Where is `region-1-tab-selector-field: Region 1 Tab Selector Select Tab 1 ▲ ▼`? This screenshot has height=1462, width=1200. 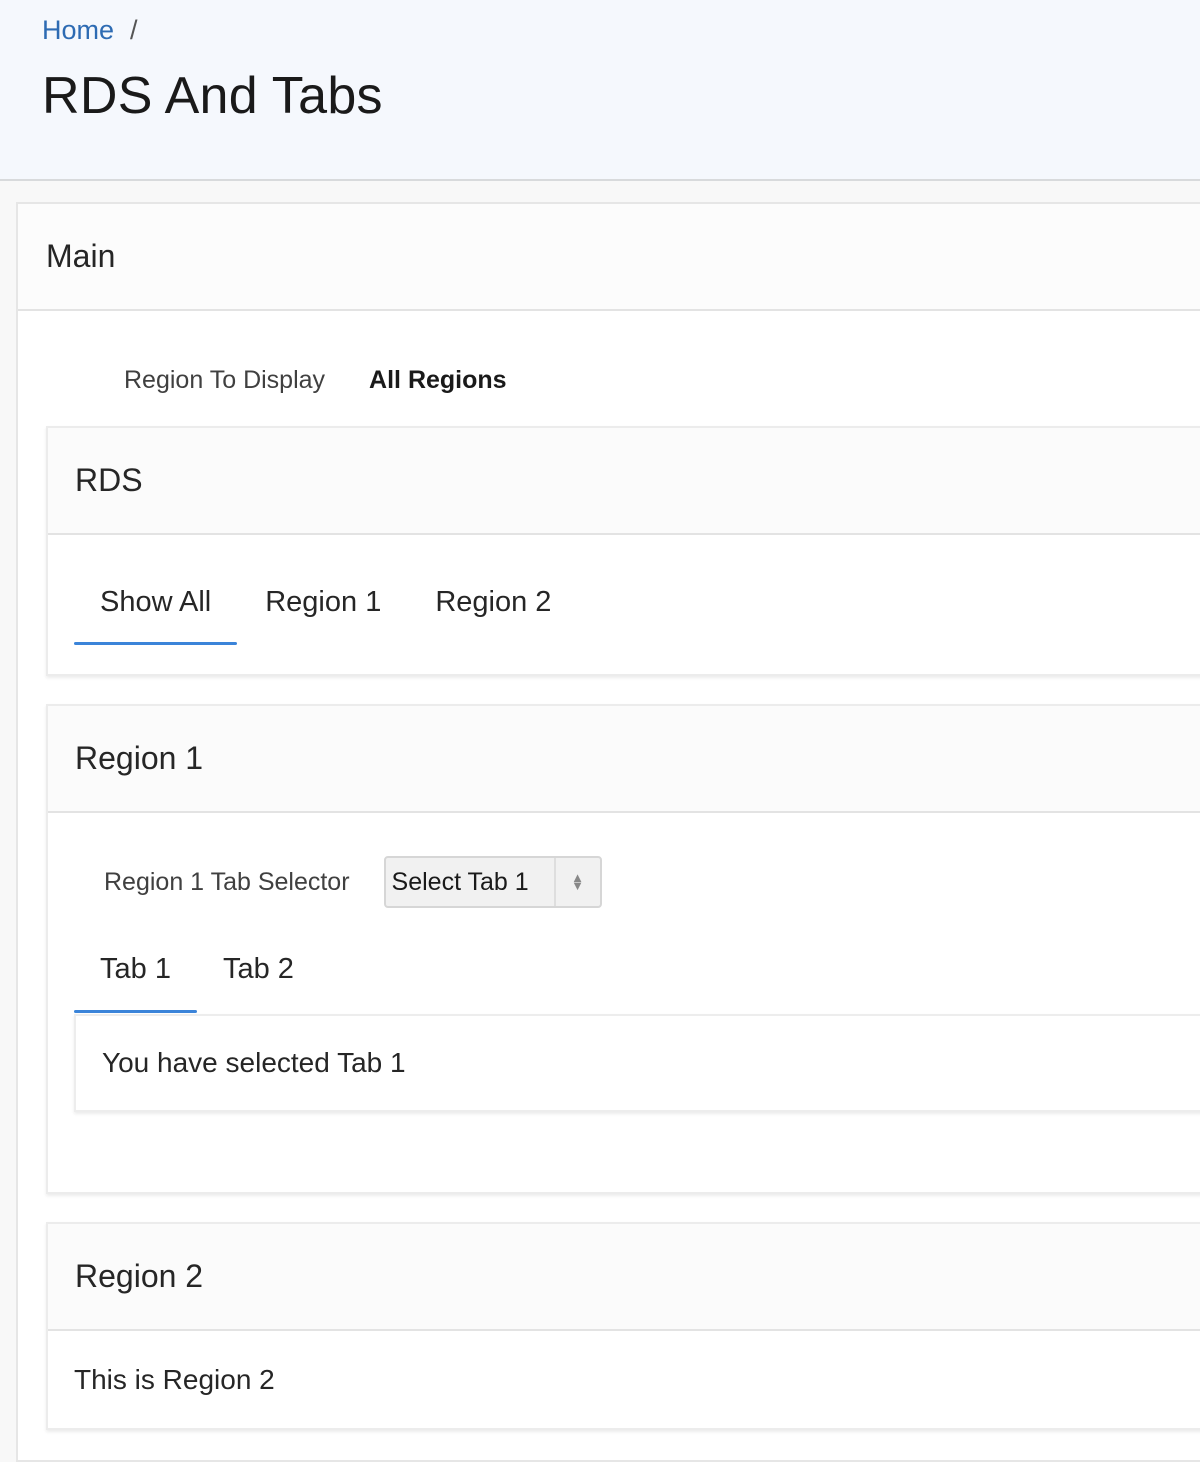
region-1-tab-selector-field: Region 1 Tab Selector Select Tab 1 ▲ ▼ is located at coordinates (353, 882).